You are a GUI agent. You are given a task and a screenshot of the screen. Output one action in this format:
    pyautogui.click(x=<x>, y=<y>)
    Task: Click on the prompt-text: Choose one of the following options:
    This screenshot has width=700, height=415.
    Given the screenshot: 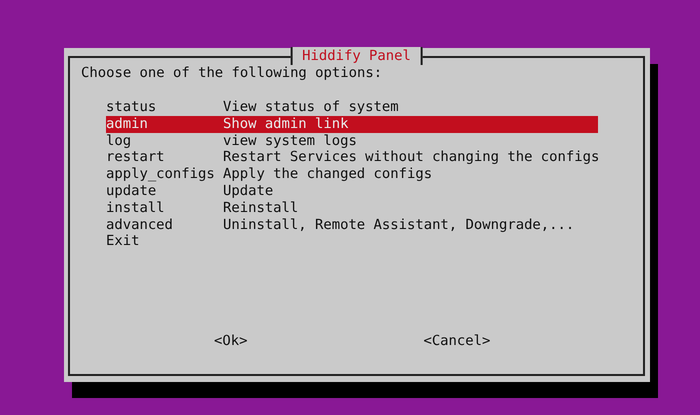 What is the action you would take?
    pyautogui.click(x=231, y=73)
    